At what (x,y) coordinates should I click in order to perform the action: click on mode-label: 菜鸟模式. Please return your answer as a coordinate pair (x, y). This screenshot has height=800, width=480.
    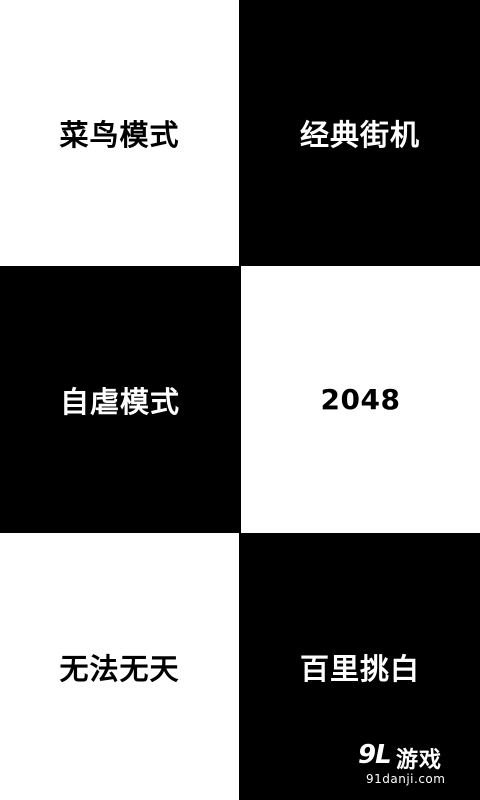
    Looking at the image, I should click on (119, 135).